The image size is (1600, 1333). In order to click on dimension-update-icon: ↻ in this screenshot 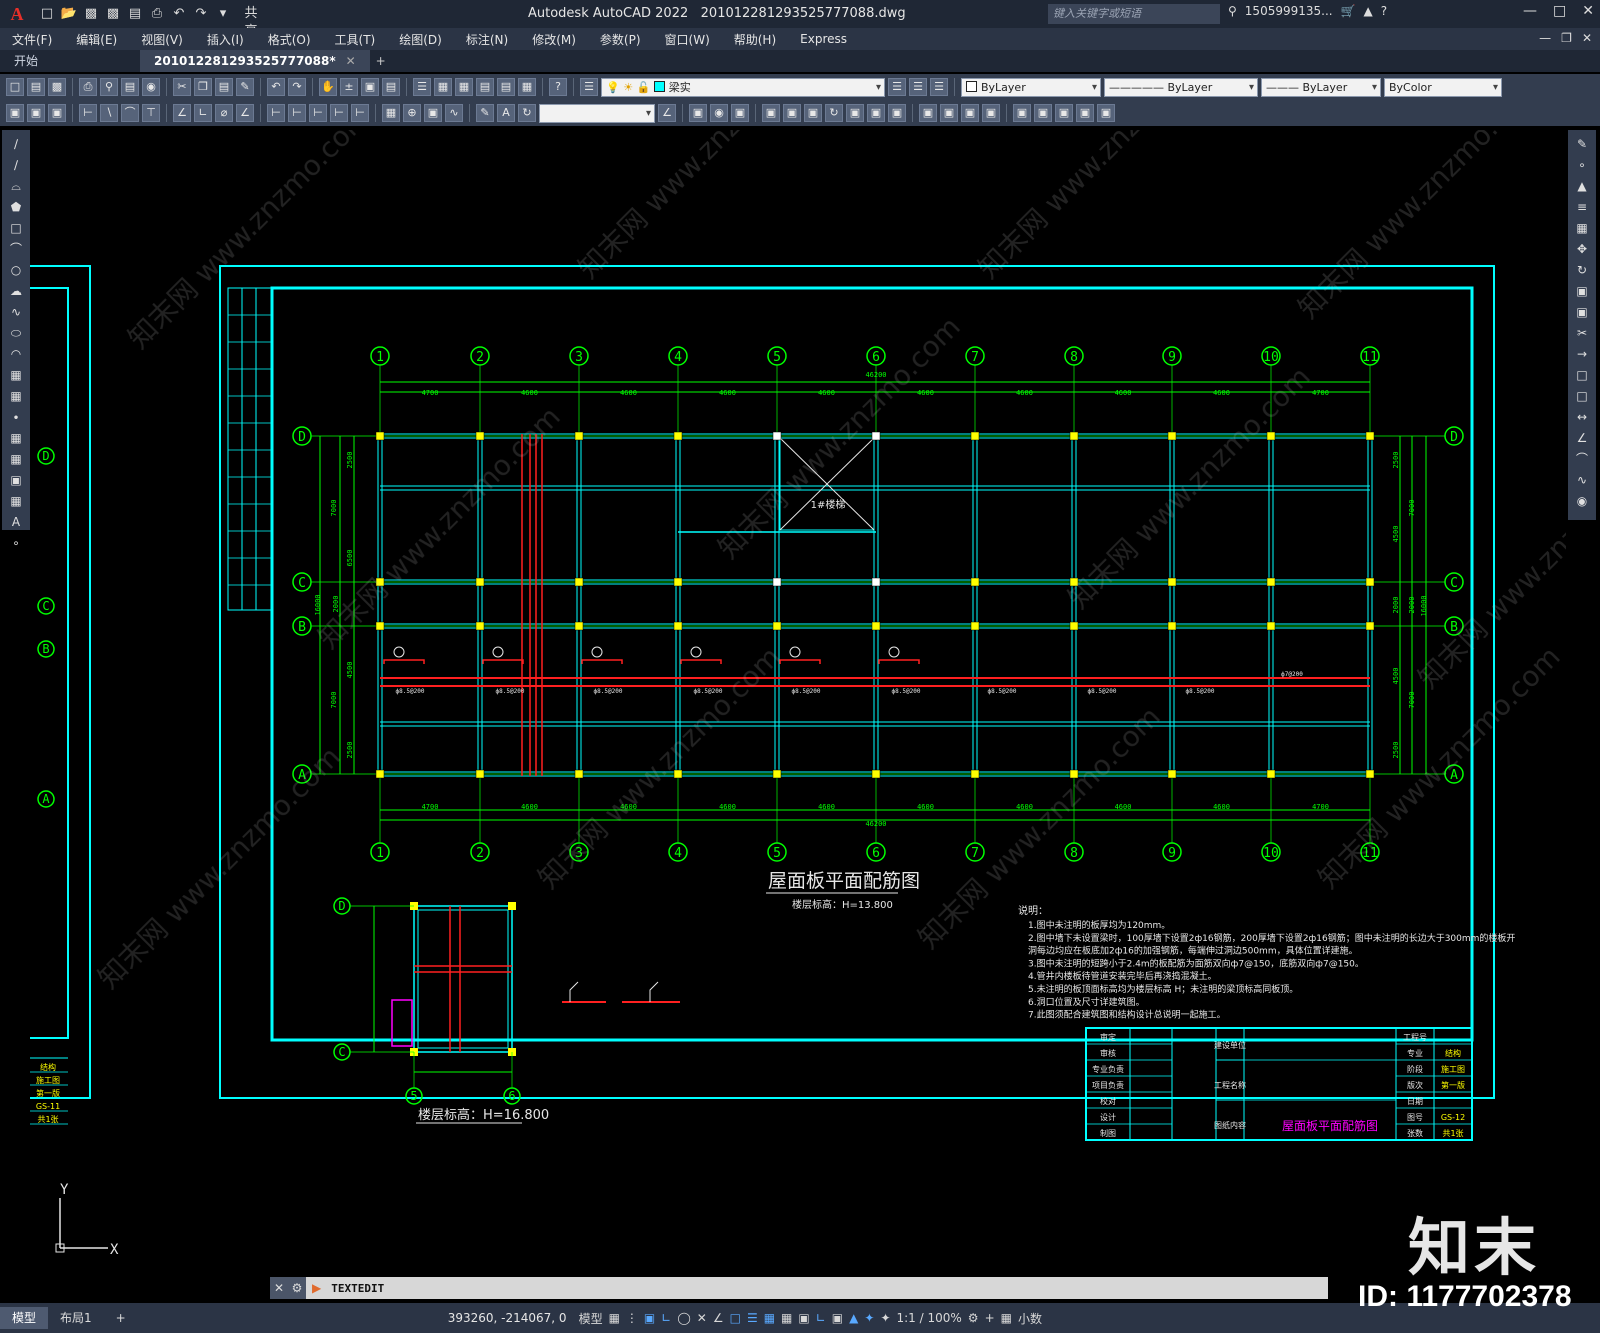, I will do `click(527, 113)`.